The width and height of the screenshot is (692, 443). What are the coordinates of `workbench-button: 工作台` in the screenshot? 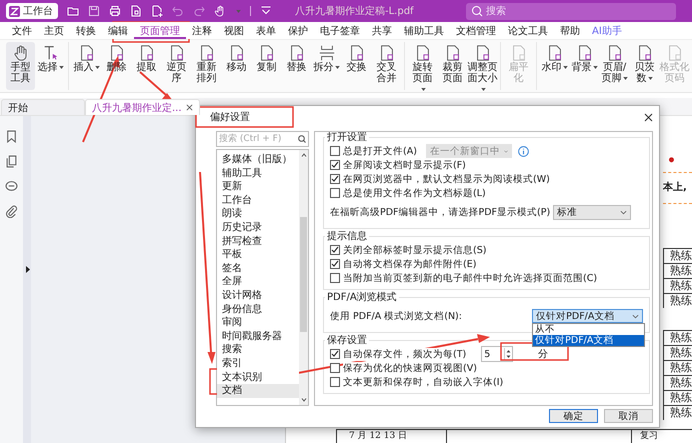 It's located at (32, 11).